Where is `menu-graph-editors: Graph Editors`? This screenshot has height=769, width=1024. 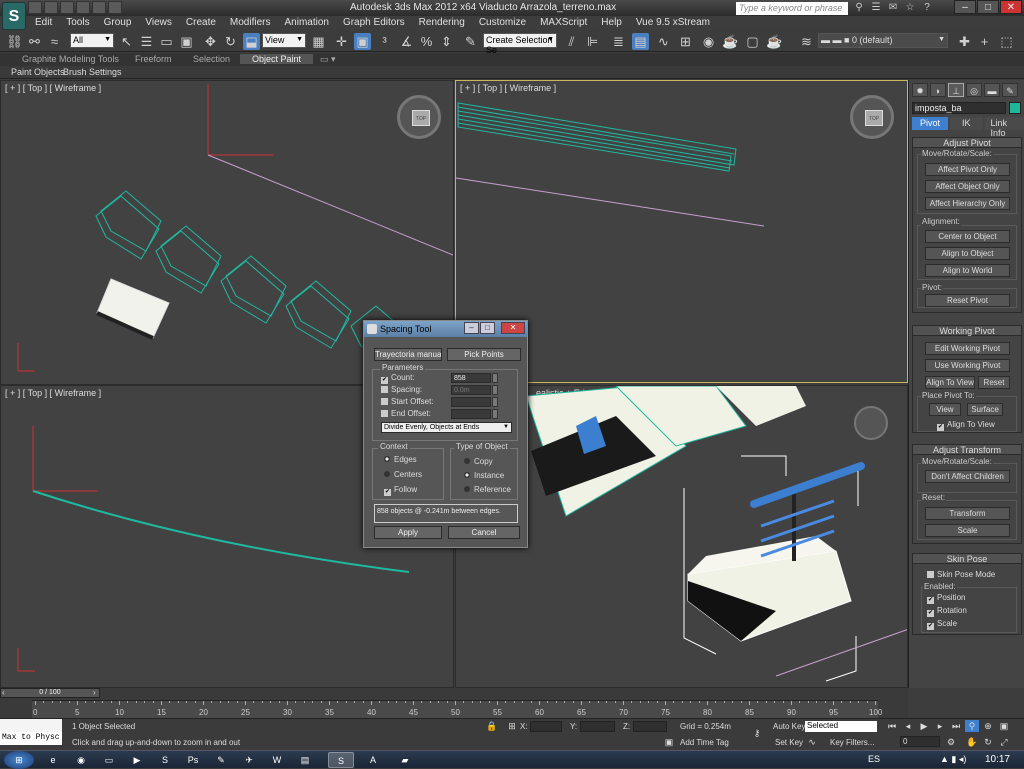
menu-graph-editors: Graph Editors is located at coordinates (374, 23).